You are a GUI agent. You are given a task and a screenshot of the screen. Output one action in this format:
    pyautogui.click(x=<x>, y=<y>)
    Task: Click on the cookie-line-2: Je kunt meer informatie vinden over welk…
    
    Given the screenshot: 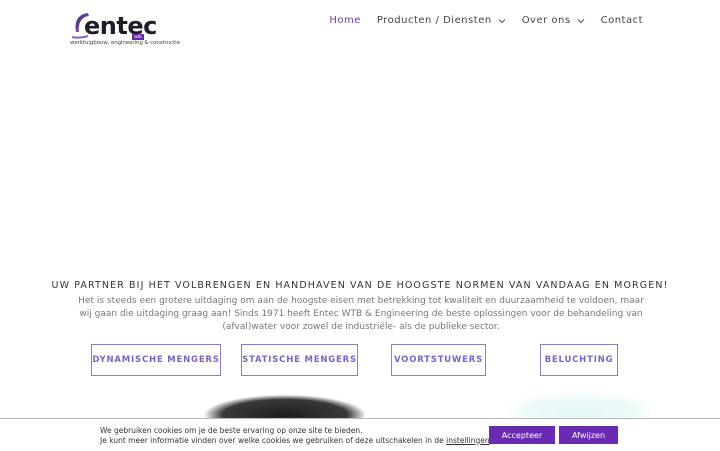 What is the action you would take?
    pyautogui.click(x=296, y=441)
    